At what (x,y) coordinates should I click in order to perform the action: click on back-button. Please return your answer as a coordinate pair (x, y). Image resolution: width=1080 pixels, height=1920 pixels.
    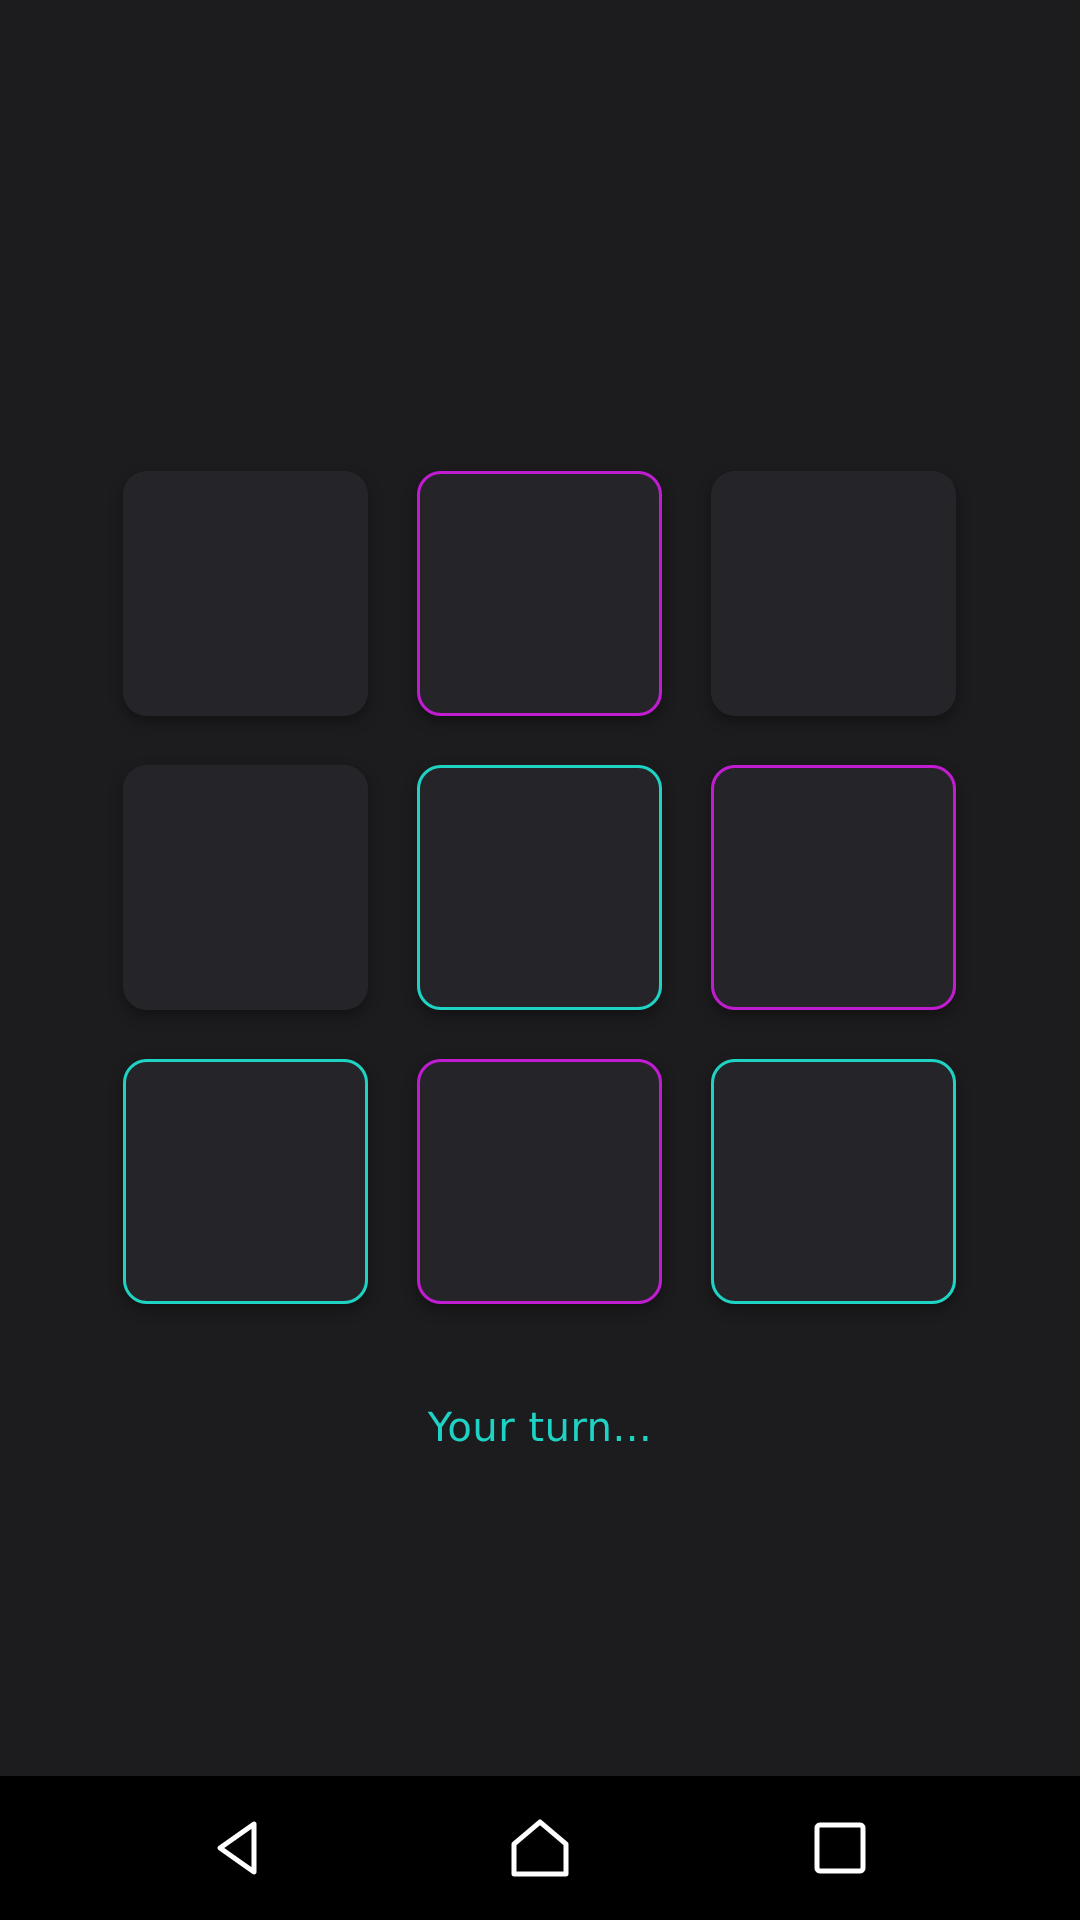
    Looking at the image, I should click on (240, 1848).